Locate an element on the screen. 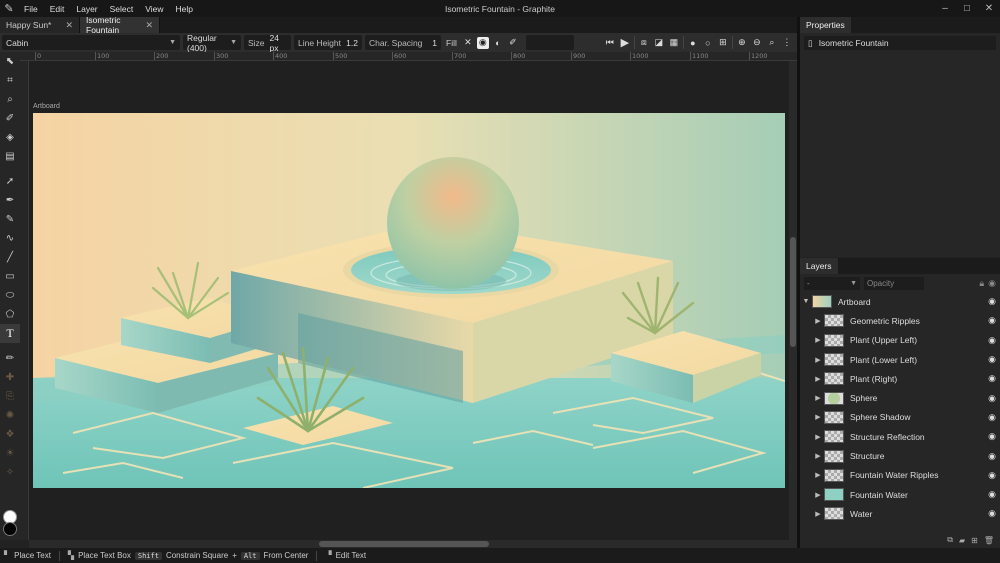  eyedropper-icon: ✐ is located at coordinates (513, 43).